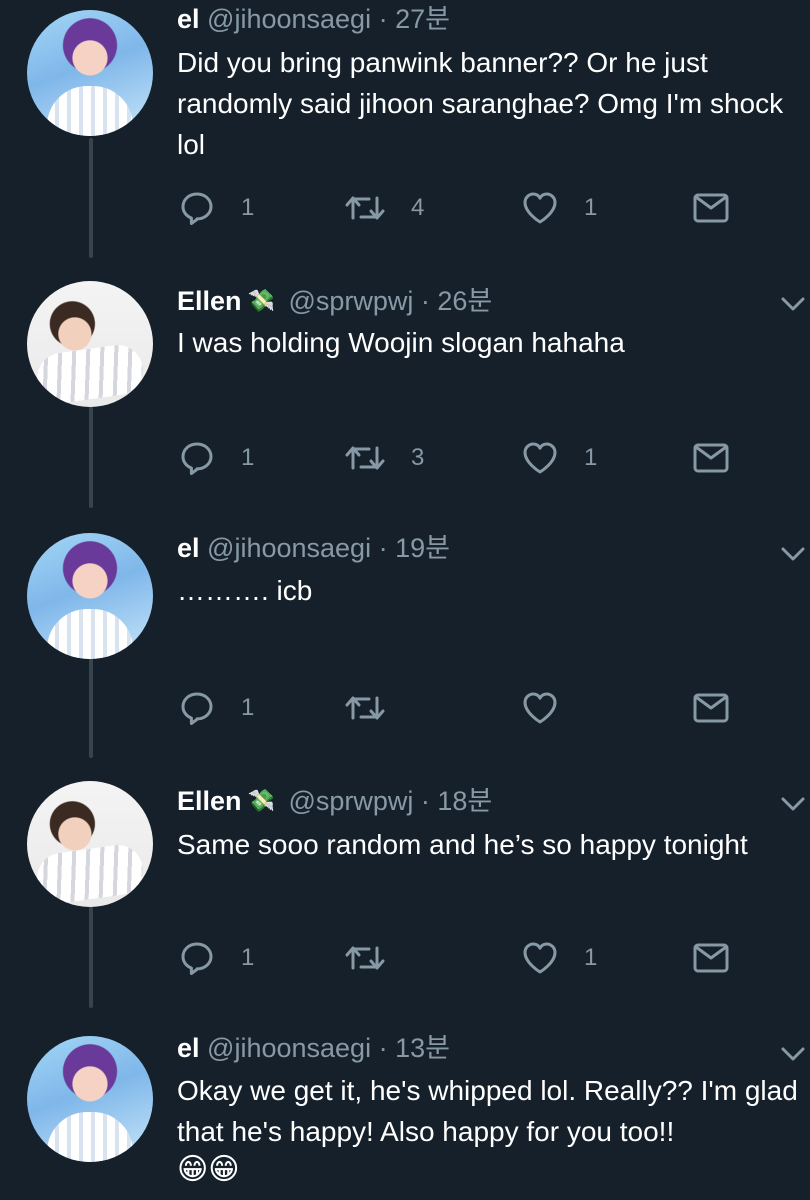  What do you see at coordinates (487, 708) in the screenshot?
I see `tweet-actions: 1` at bounding box center [487, 708].